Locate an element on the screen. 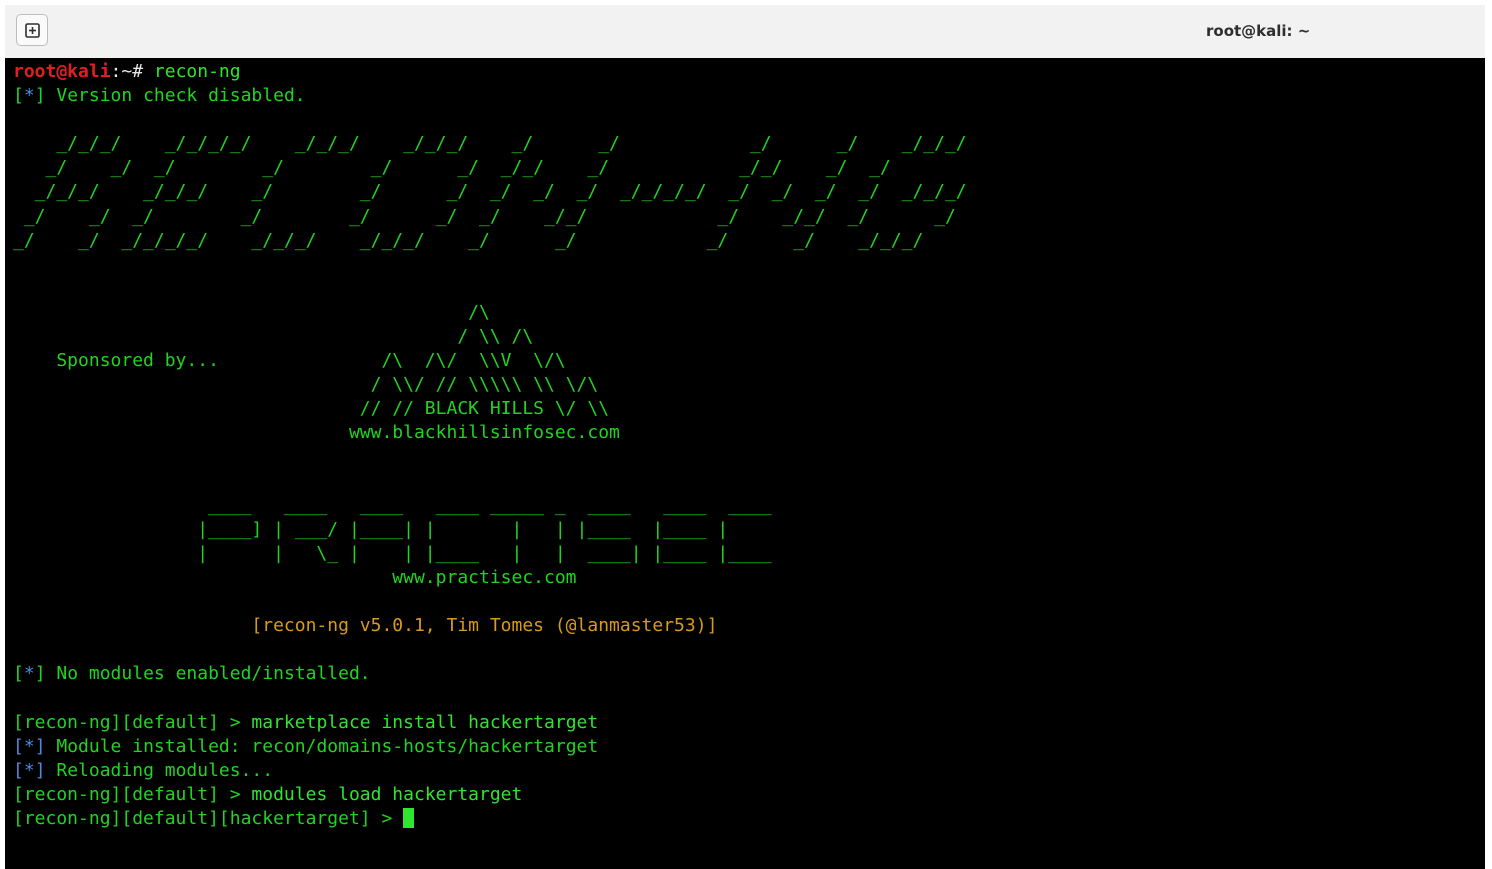 The height and width of the screenshot is (869, 1492). practisec-line: | | \_ | | |____ | | ____| |____ |____ is located at coordinates (392, 553).